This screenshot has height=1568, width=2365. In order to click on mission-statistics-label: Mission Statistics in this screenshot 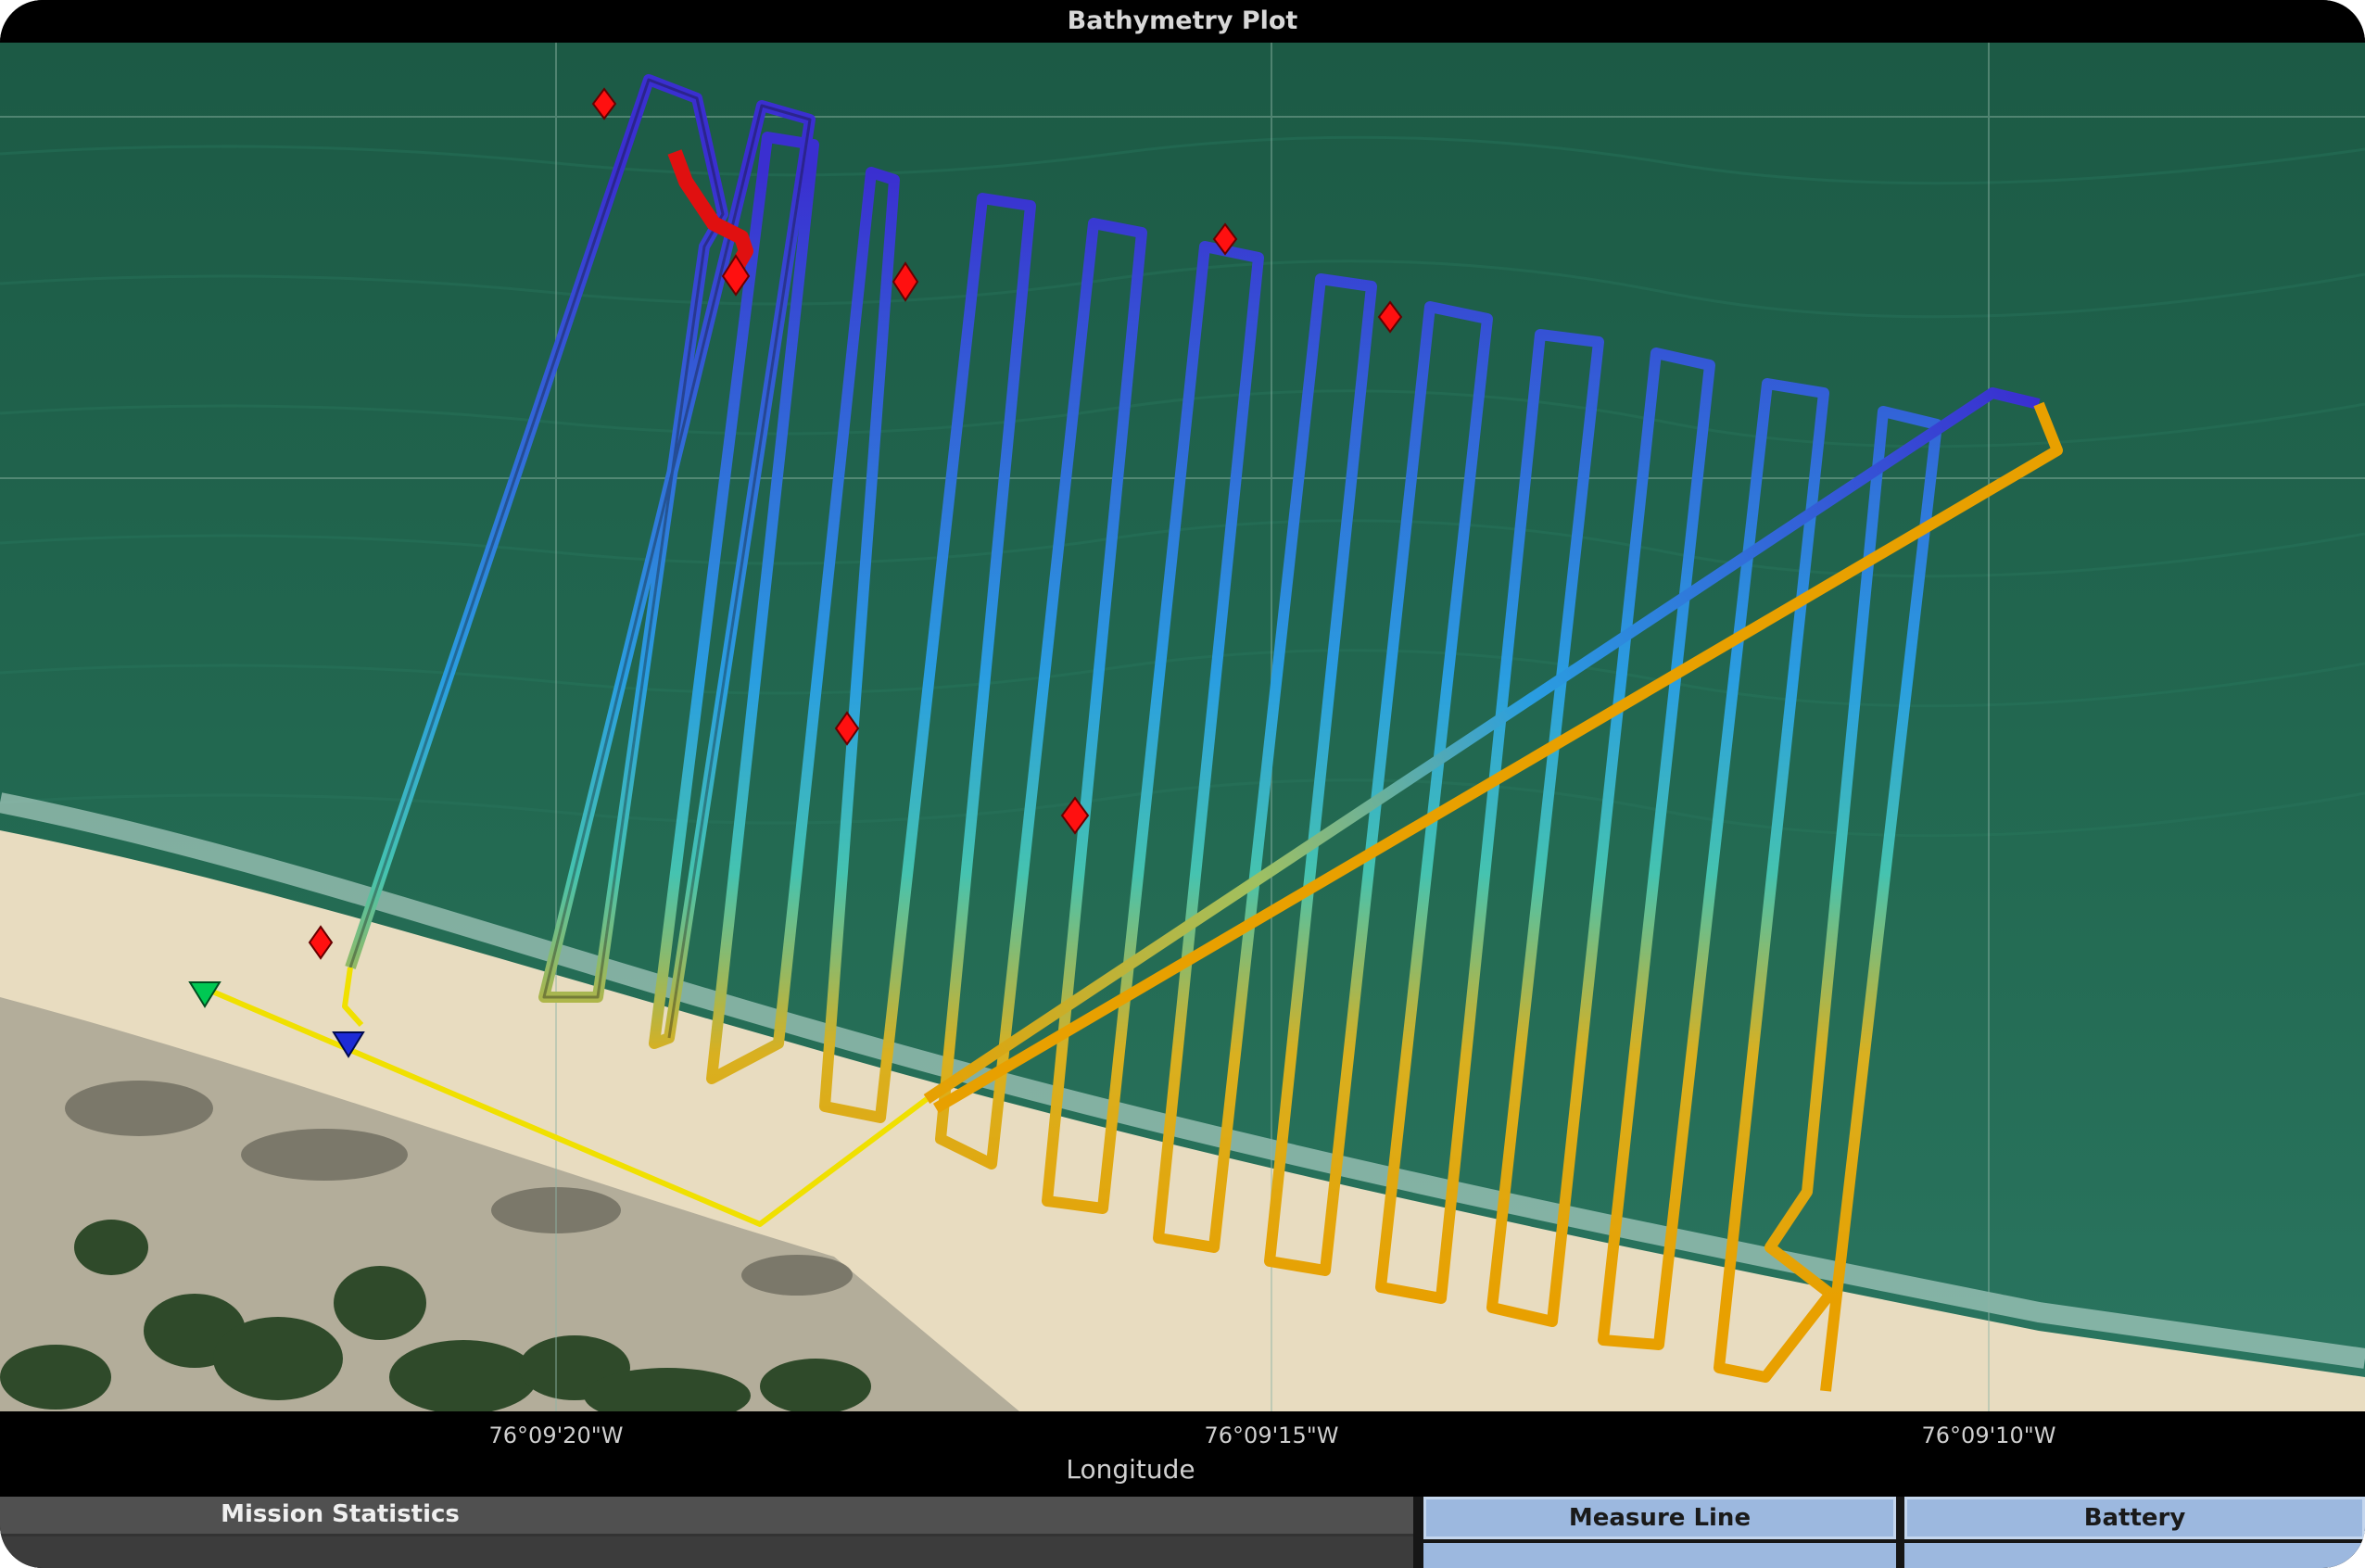, I will do `click(340, 1514)`.